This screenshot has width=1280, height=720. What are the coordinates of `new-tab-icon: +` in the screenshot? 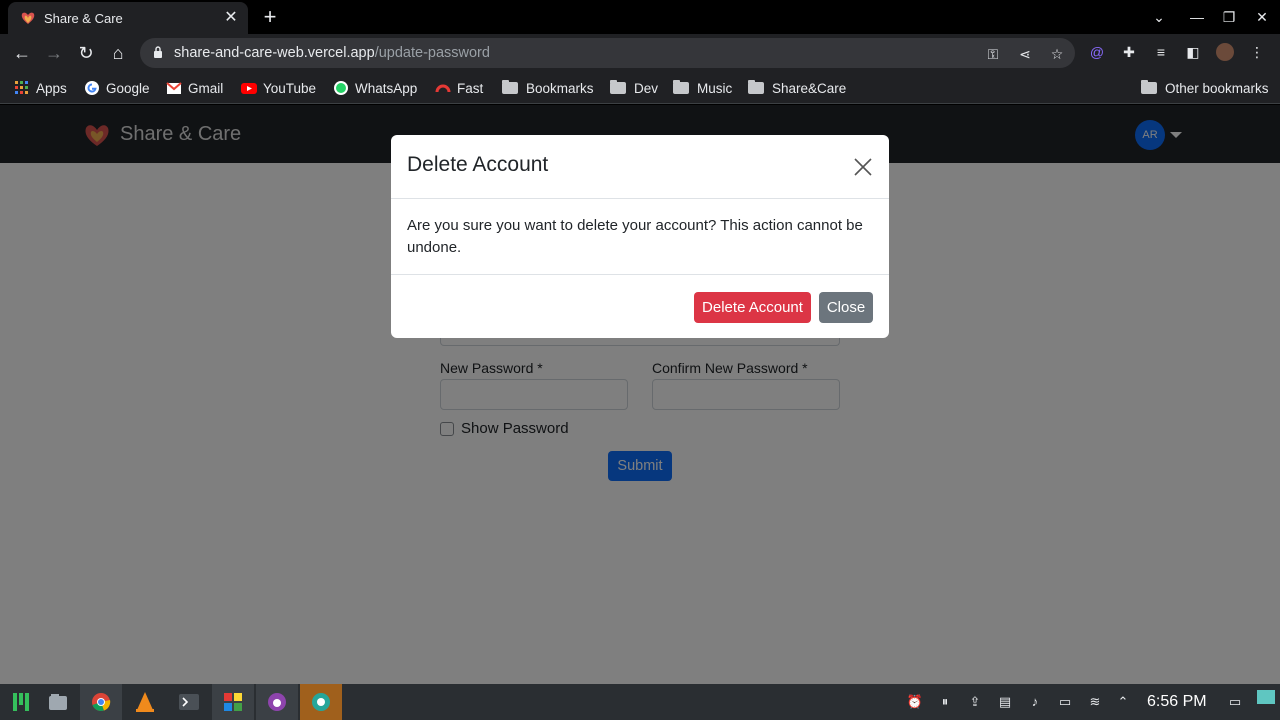 It's located at (270, 18).